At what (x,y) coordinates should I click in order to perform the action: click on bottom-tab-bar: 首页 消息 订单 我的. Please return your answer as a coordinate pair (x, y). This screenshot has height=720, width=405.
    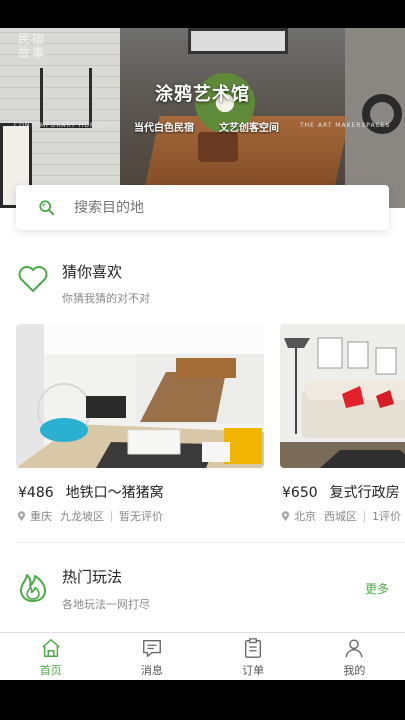
    Looking at the image, I should click on (202, 656).